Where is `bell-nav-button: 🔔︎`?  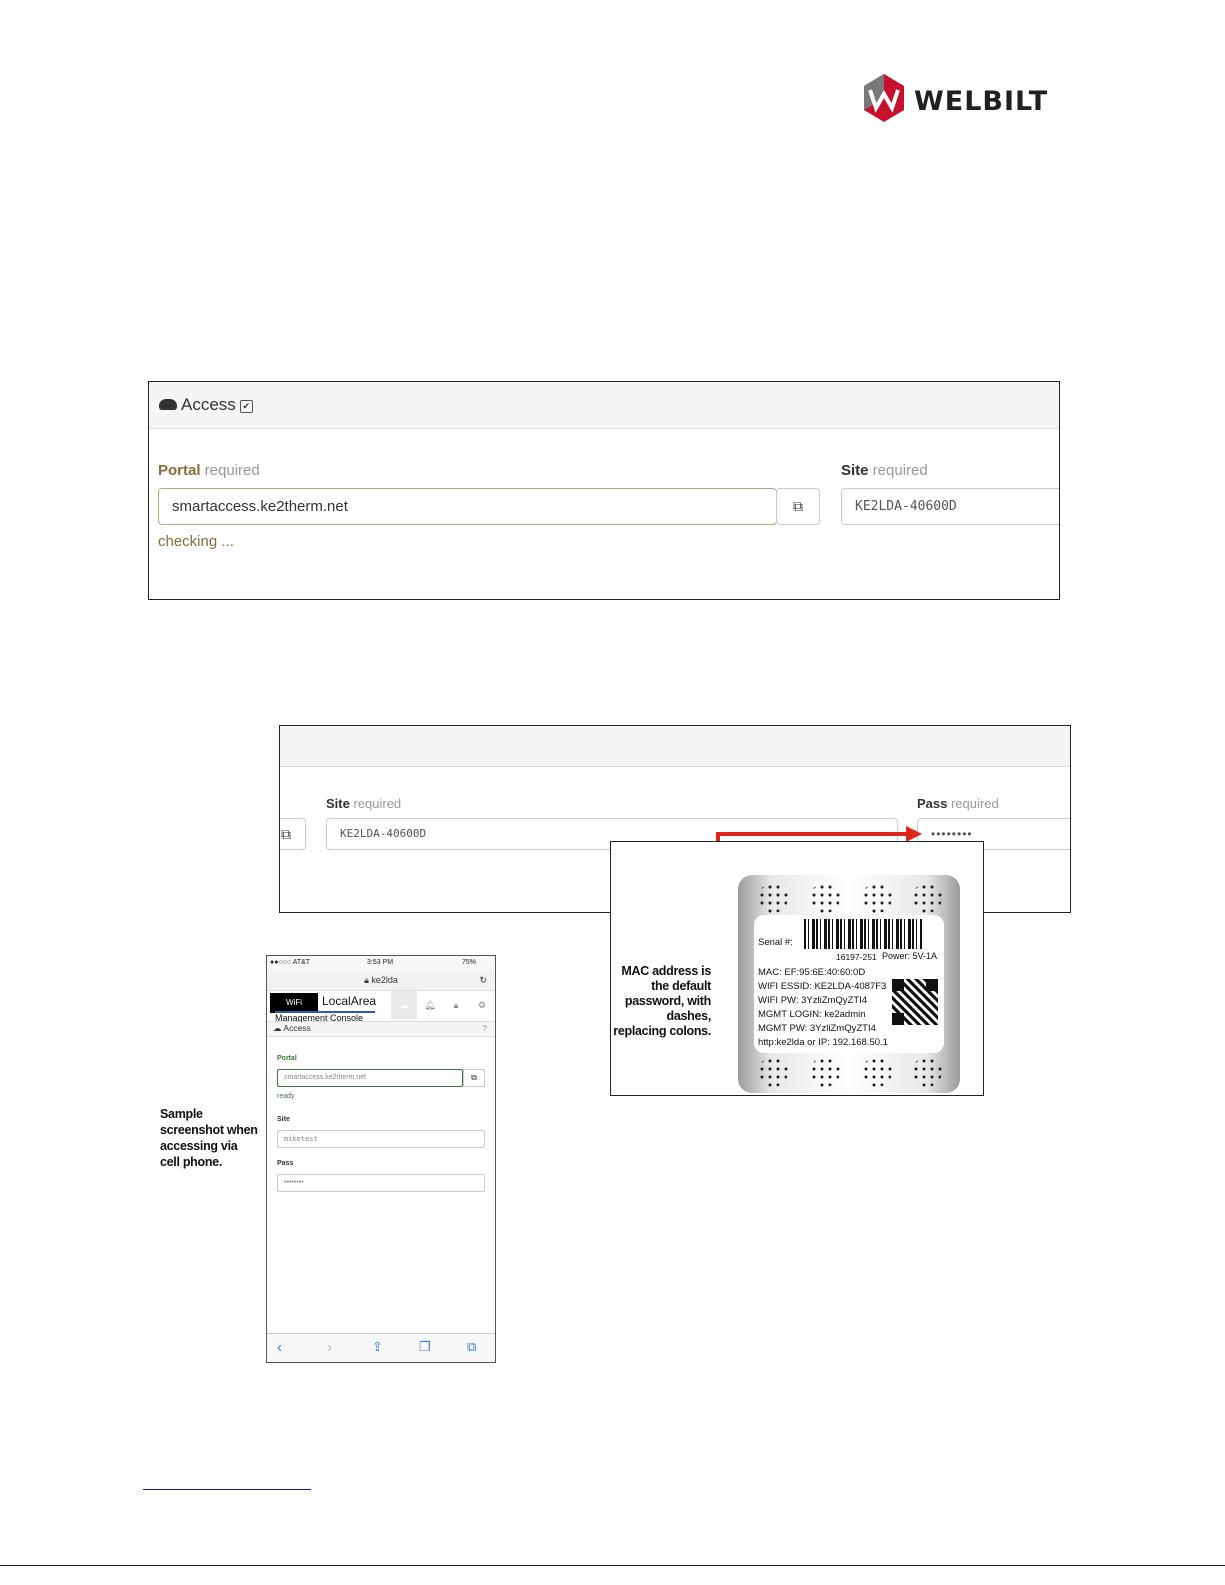 bell-nav-button: 🔔︎ is located at coordinates (430, 1005).